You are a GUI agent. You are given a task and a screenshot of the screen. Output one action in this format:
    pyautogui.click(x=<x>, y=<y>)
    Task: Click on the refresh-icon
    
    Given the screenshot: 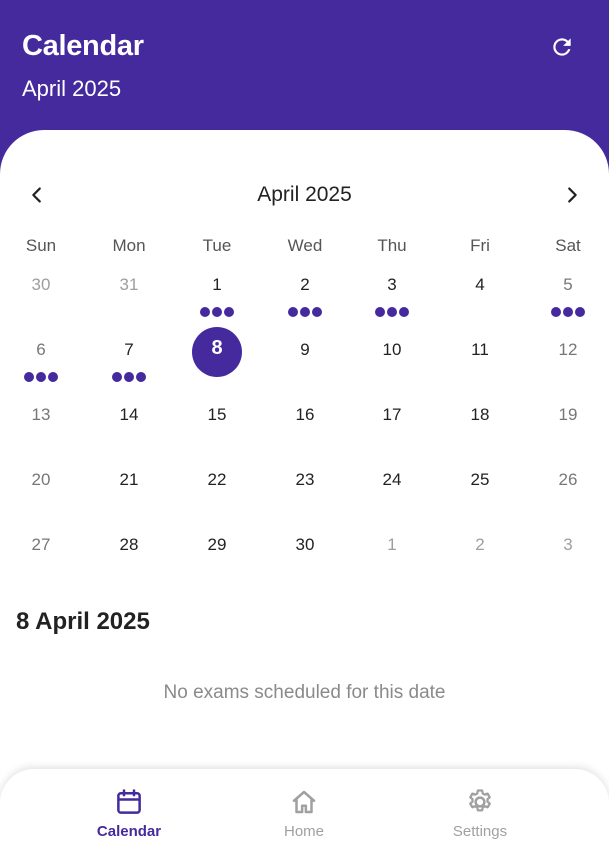 What is the action you would take?
    pyautogui.click(x=562, y=47)
    